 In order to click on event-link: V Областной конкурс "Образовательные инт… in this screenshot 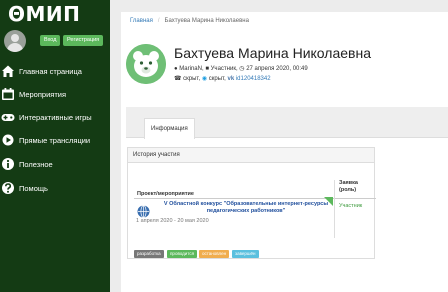, I will do `click(246, 208)`.